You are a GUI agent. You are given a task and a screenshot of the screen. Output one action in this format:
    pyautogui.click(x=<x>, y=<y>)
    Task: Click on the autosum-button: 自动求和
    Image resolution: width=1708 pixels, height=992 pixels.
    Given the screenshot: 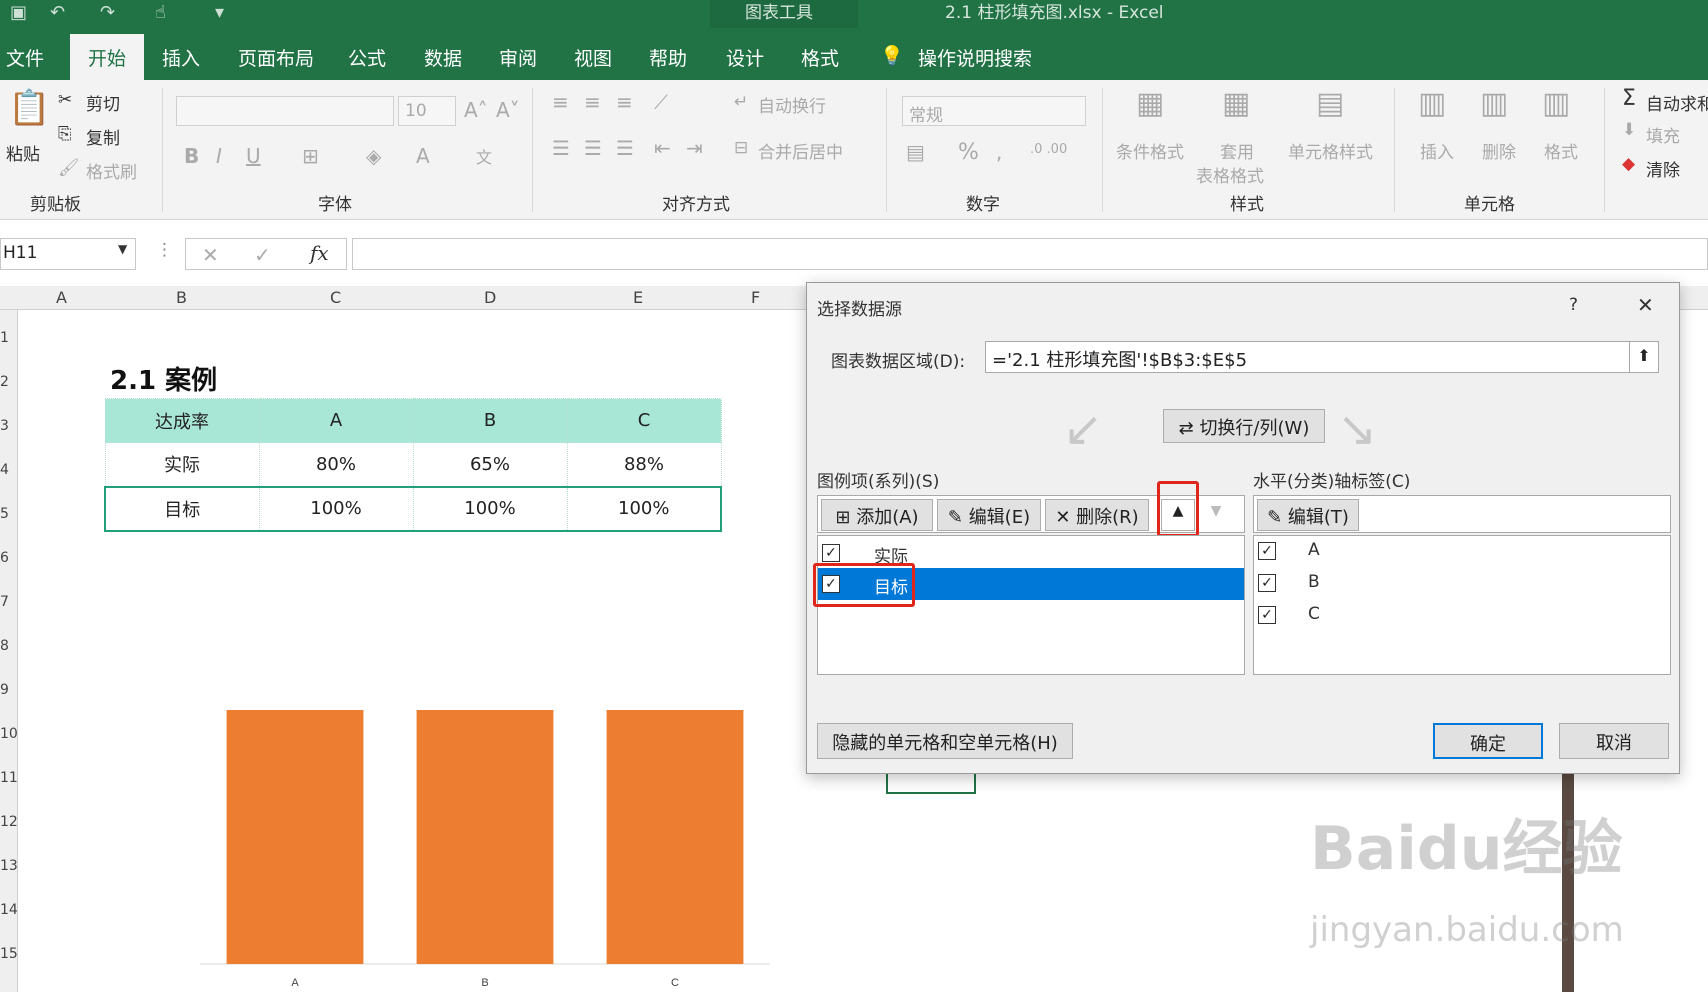 What is the action you would take?
    pyautogui.click(x=1677, y=102)
    